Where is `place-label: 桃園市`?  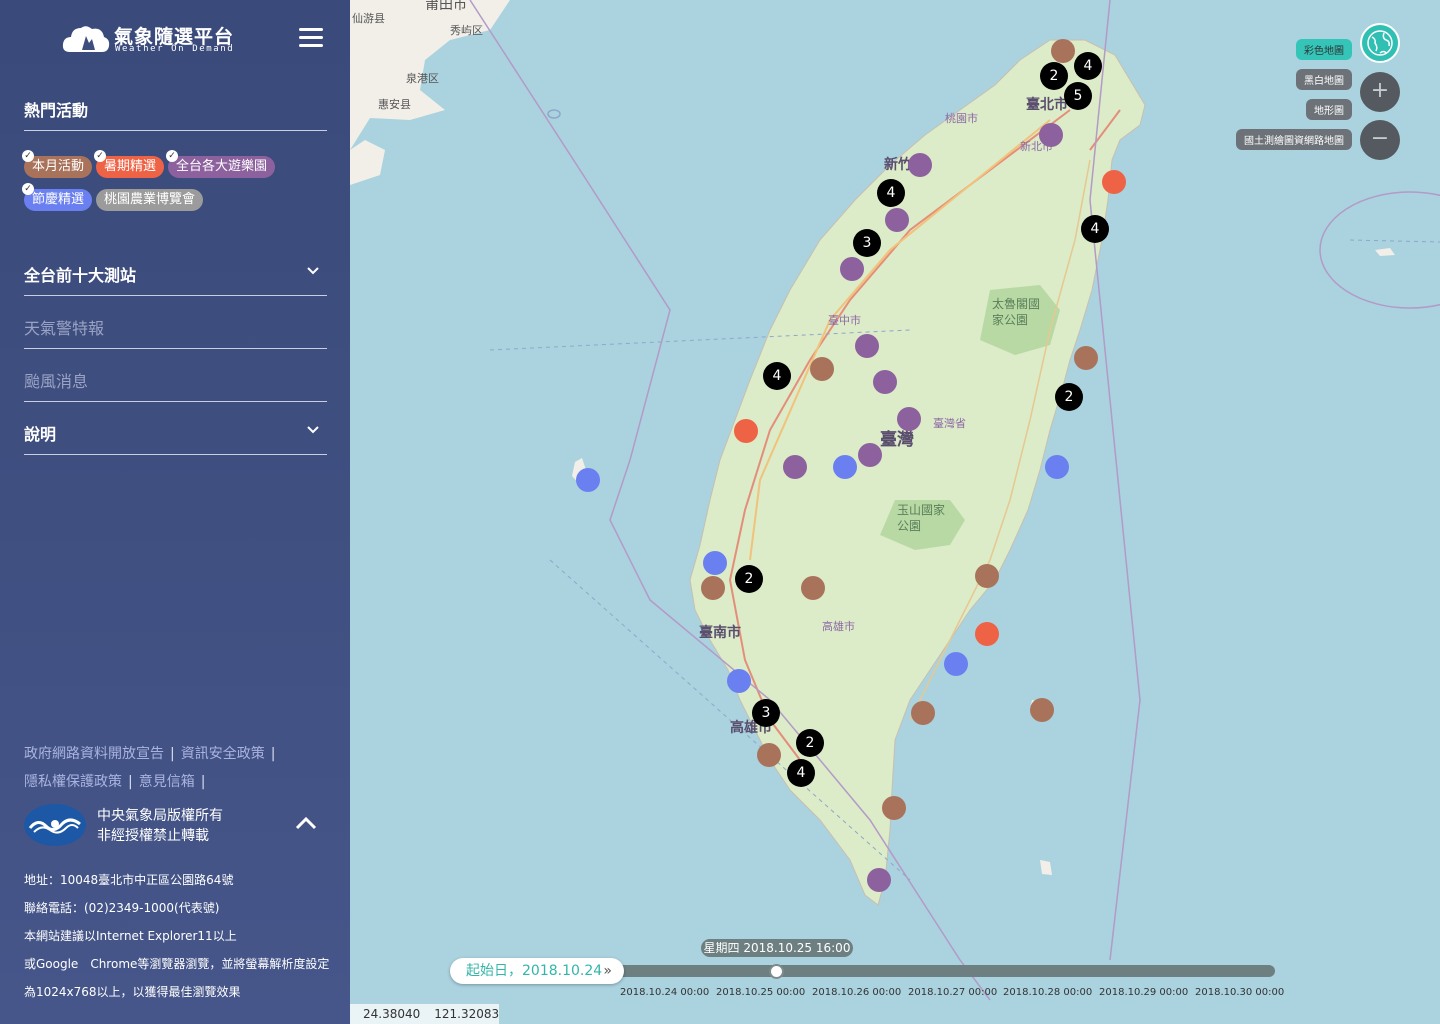
place-label: 桃園市 is located at coordinates (961, 118).